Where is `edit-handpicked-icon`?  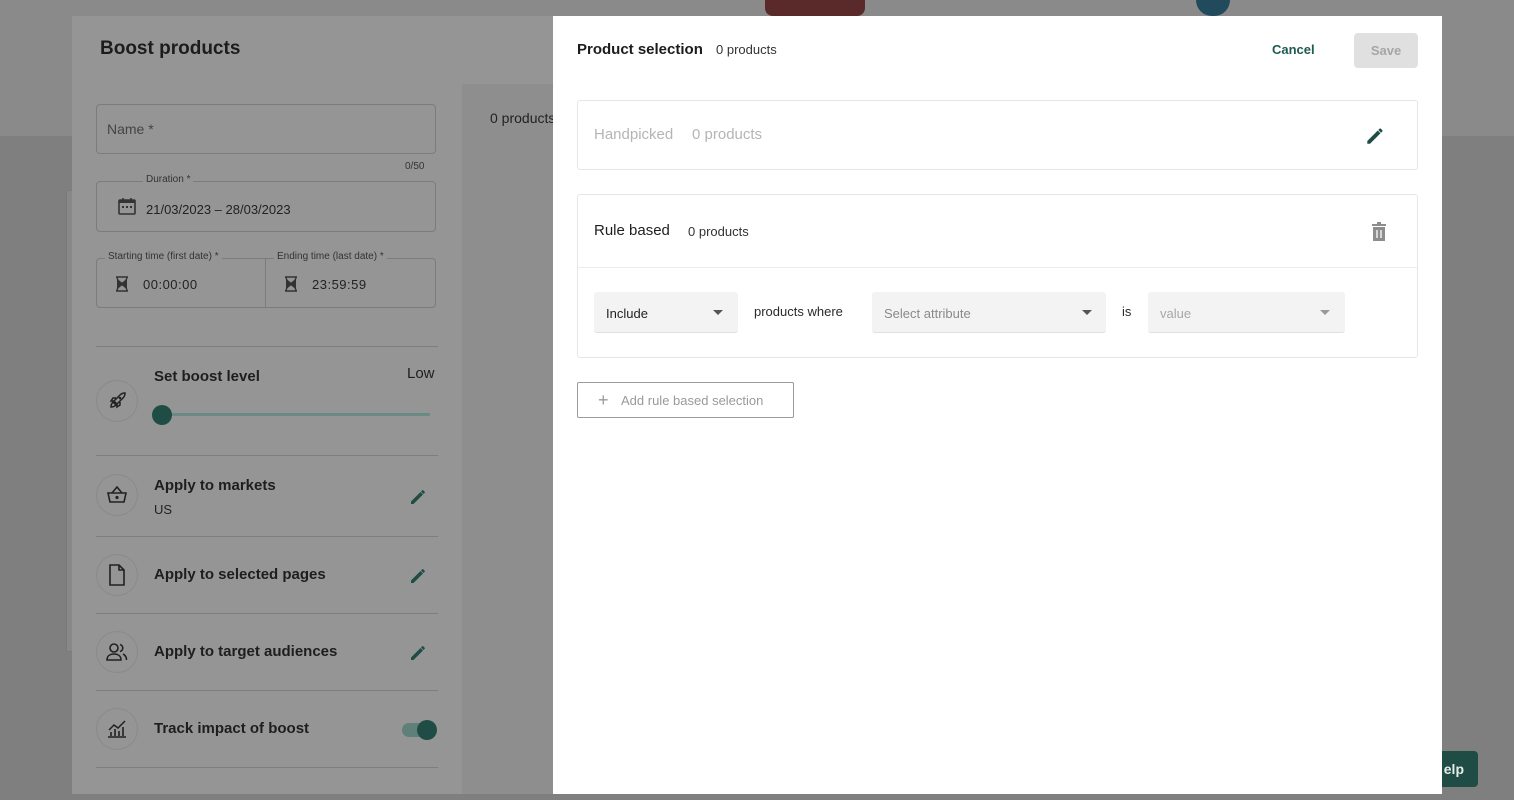 edit-handpicked-icon is located at coordinates (1375, 138).